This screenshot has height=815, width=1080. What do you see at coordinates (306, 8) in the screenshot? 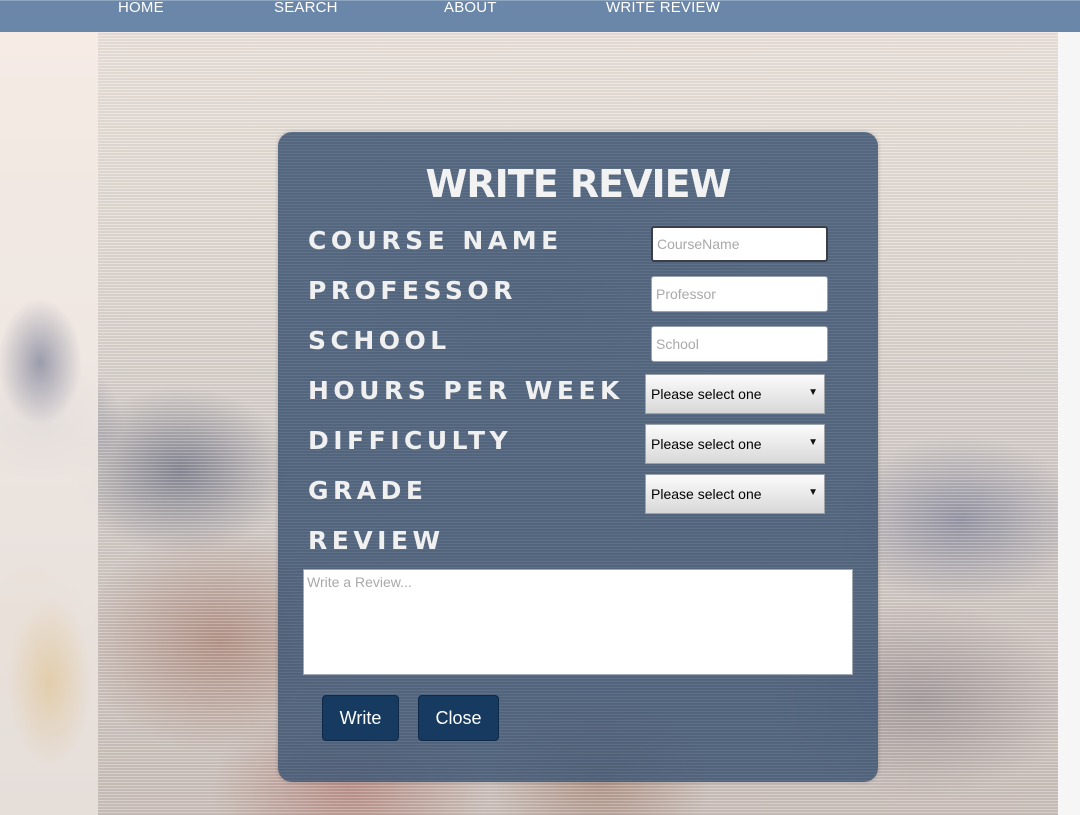
I see `nav-search: SEARCH` at bounding box center [306, 8].